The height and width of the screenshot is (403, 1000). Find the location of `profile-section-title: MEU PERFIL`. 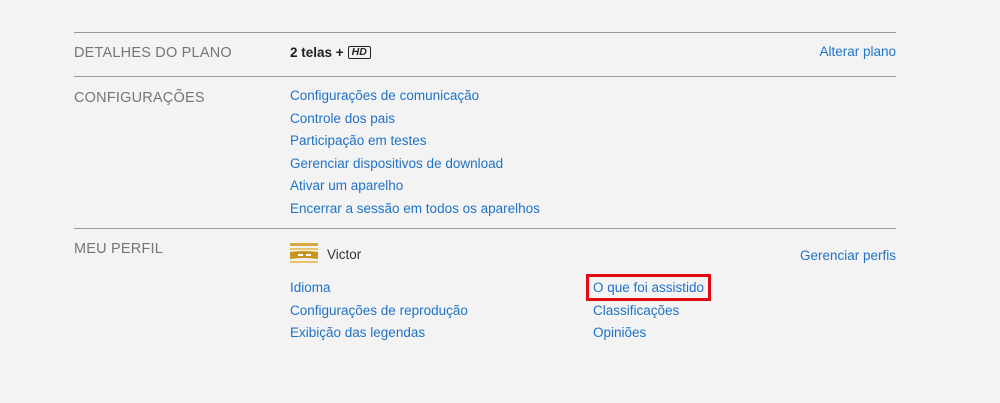

profile-section-title: MEU PERFIL is located at coordinates (119, 249).